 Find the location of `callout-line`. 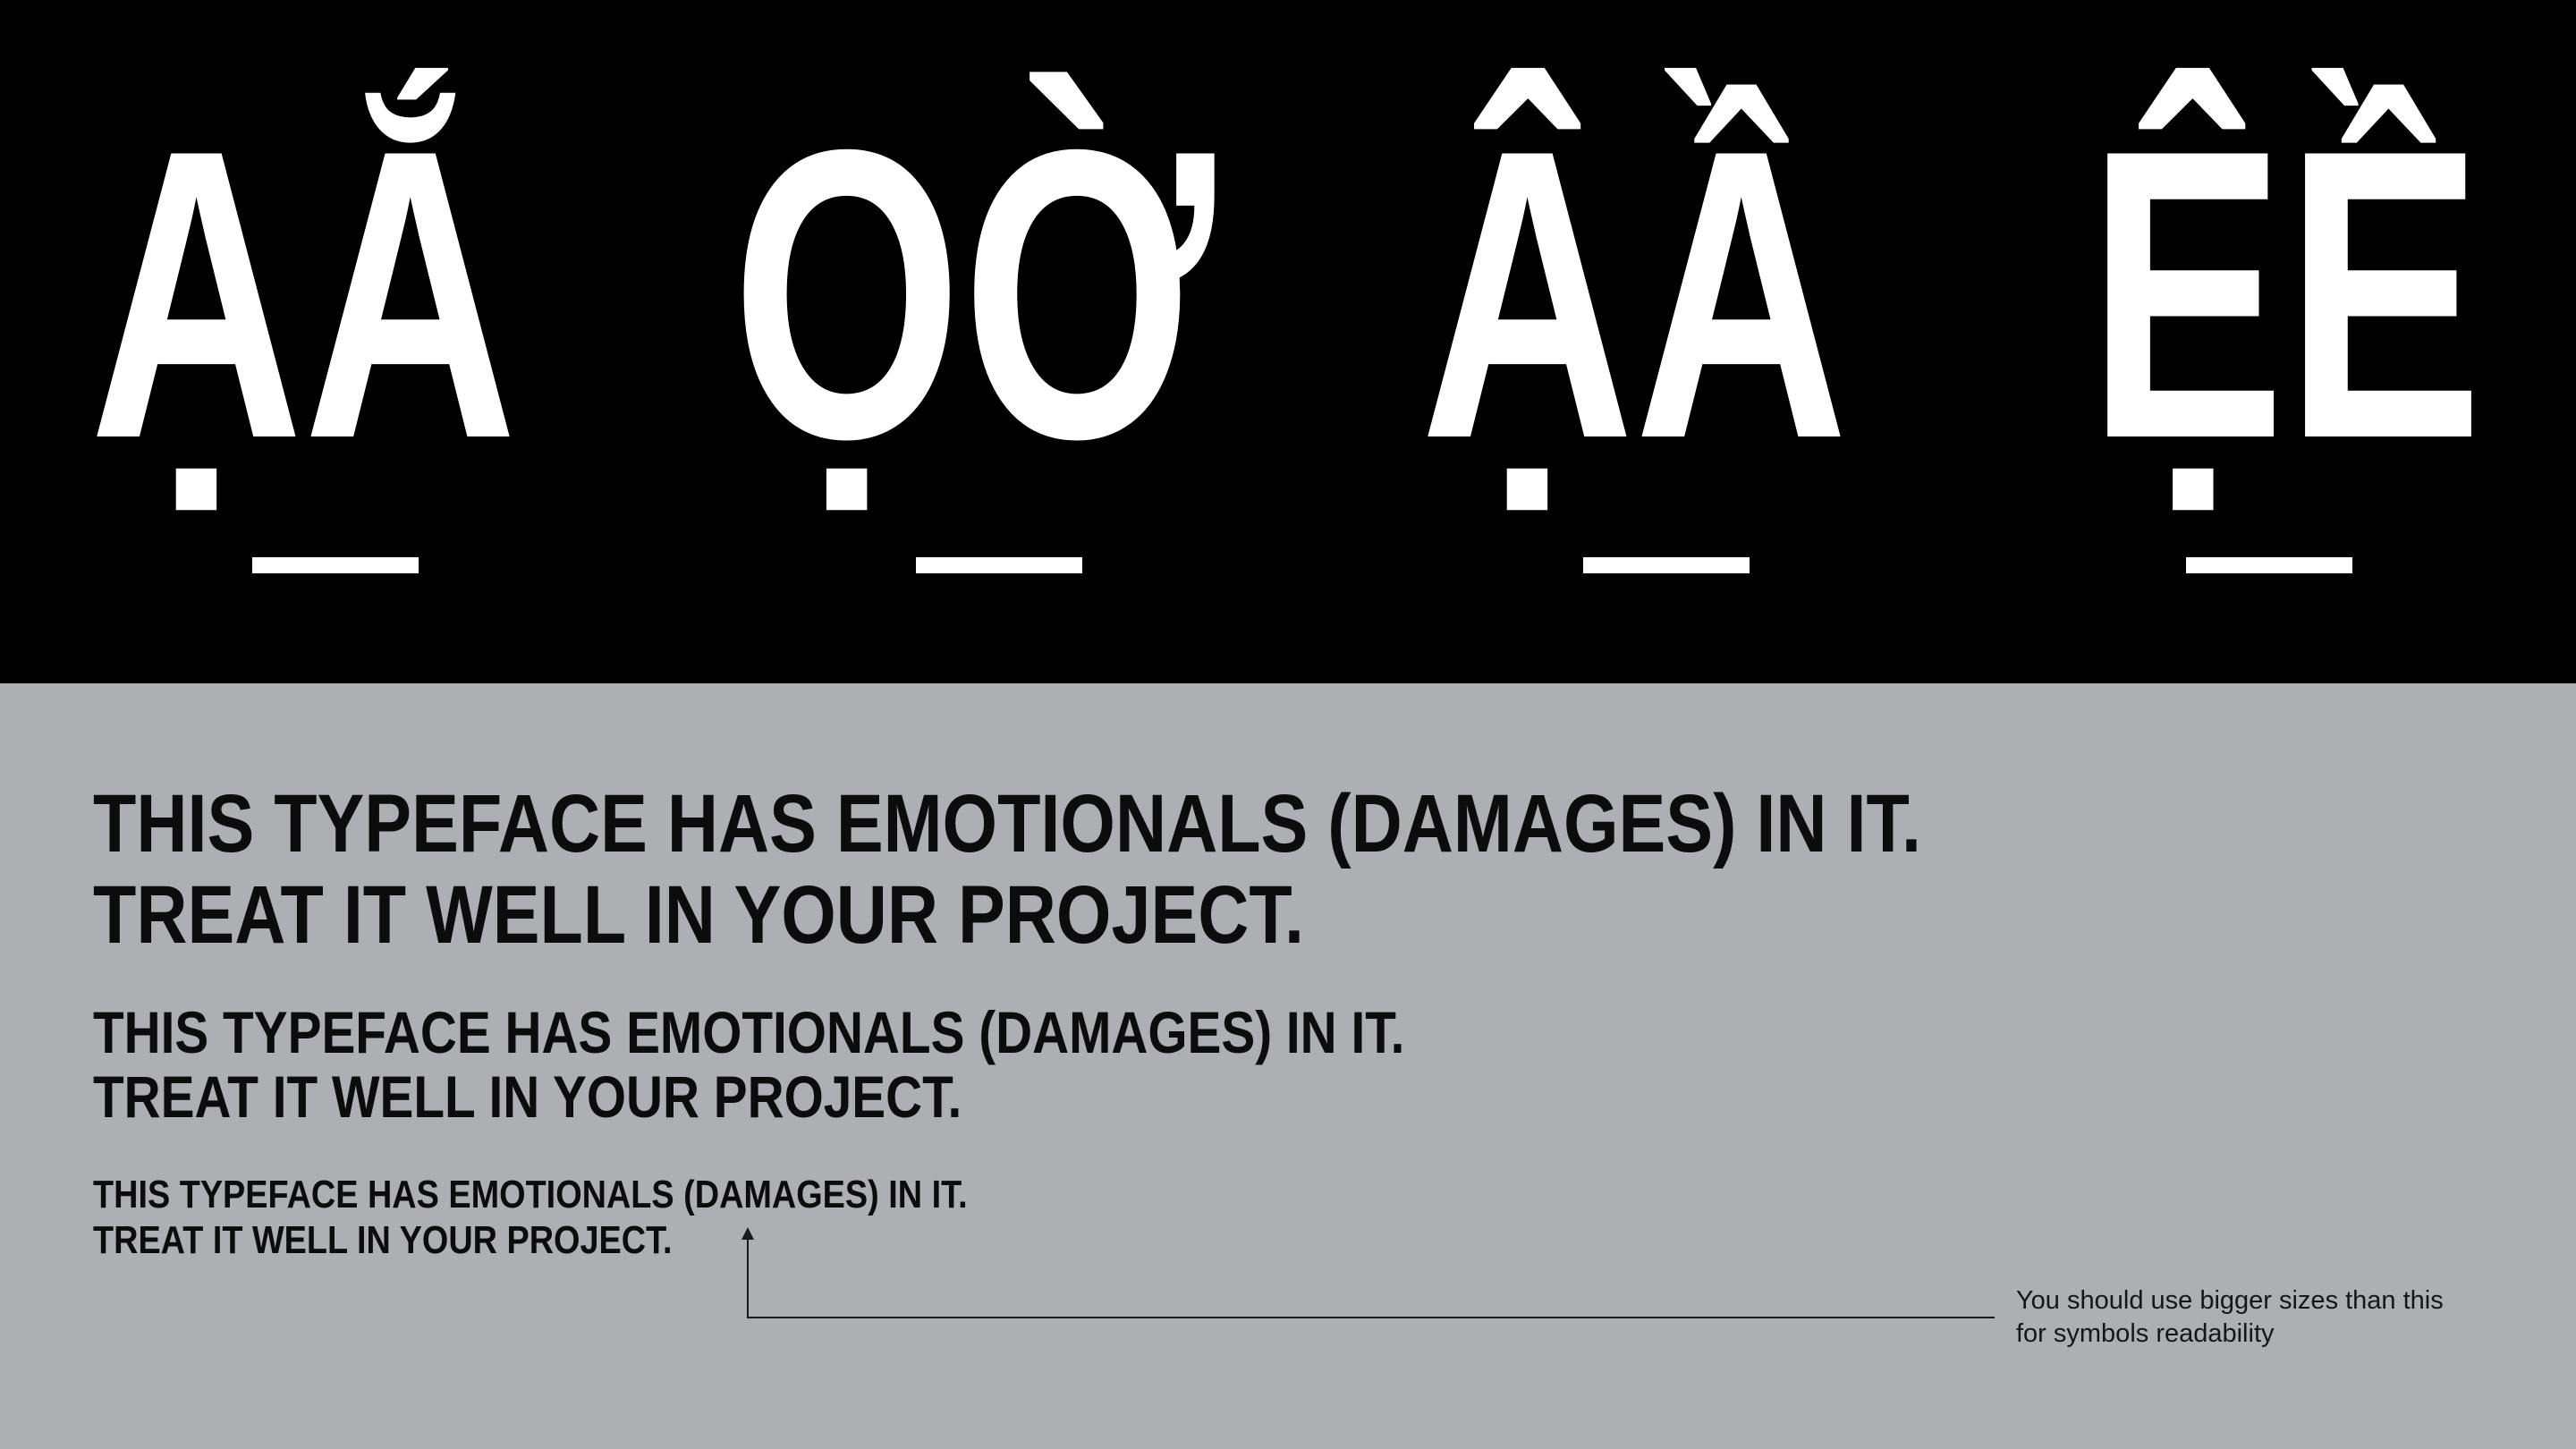

callout-line is located at coordinates (1371, 1279).